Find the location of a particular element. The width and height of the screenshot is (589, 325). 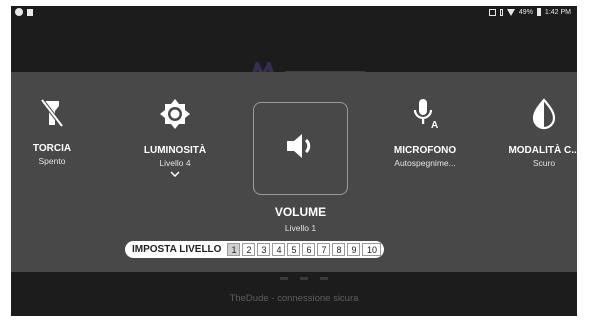

tile-color-mode: MODALITÀ C... Scuro is located at coordinates (541, 133).